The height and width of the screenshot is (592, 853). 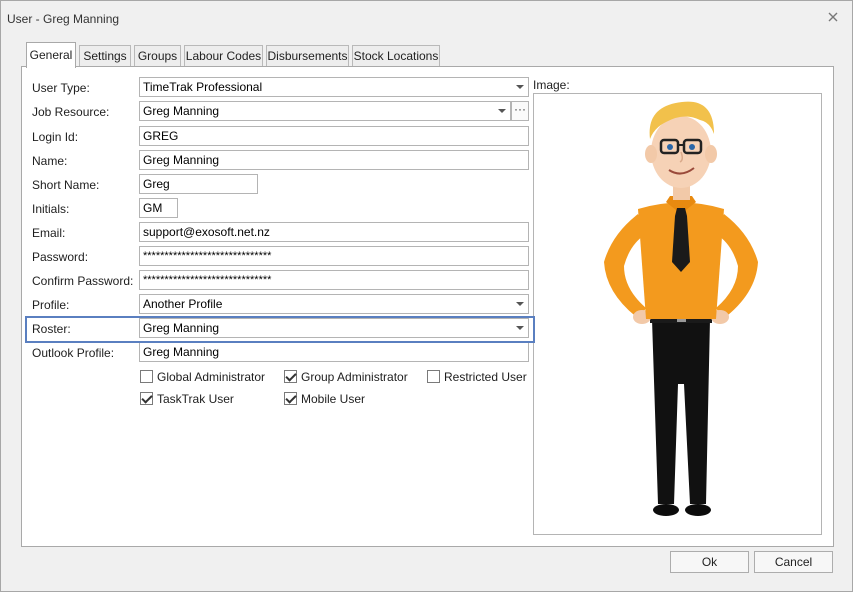 What do you see at coordinates (73, 353) in the screenshot?
I see `outlook-profile-label: Outlook Profile:` at bounding box center [73, 353].